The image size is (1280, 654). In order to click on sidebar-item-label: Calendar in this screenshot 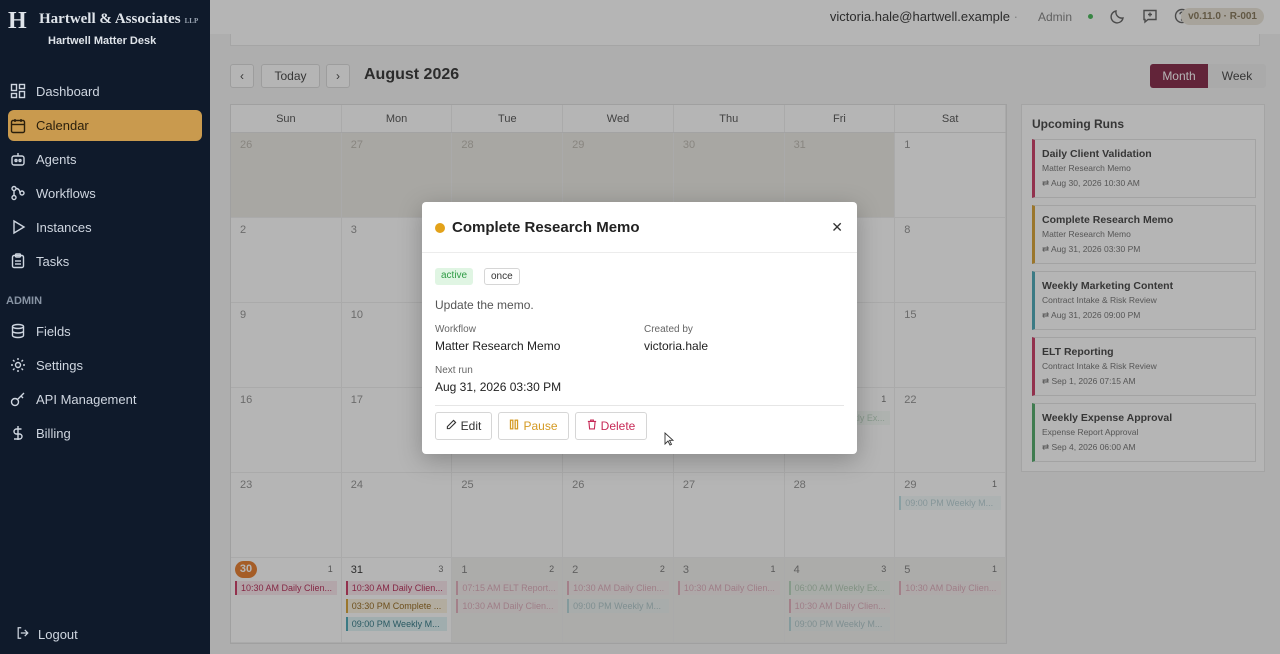, I will do `click(62, 125)`.